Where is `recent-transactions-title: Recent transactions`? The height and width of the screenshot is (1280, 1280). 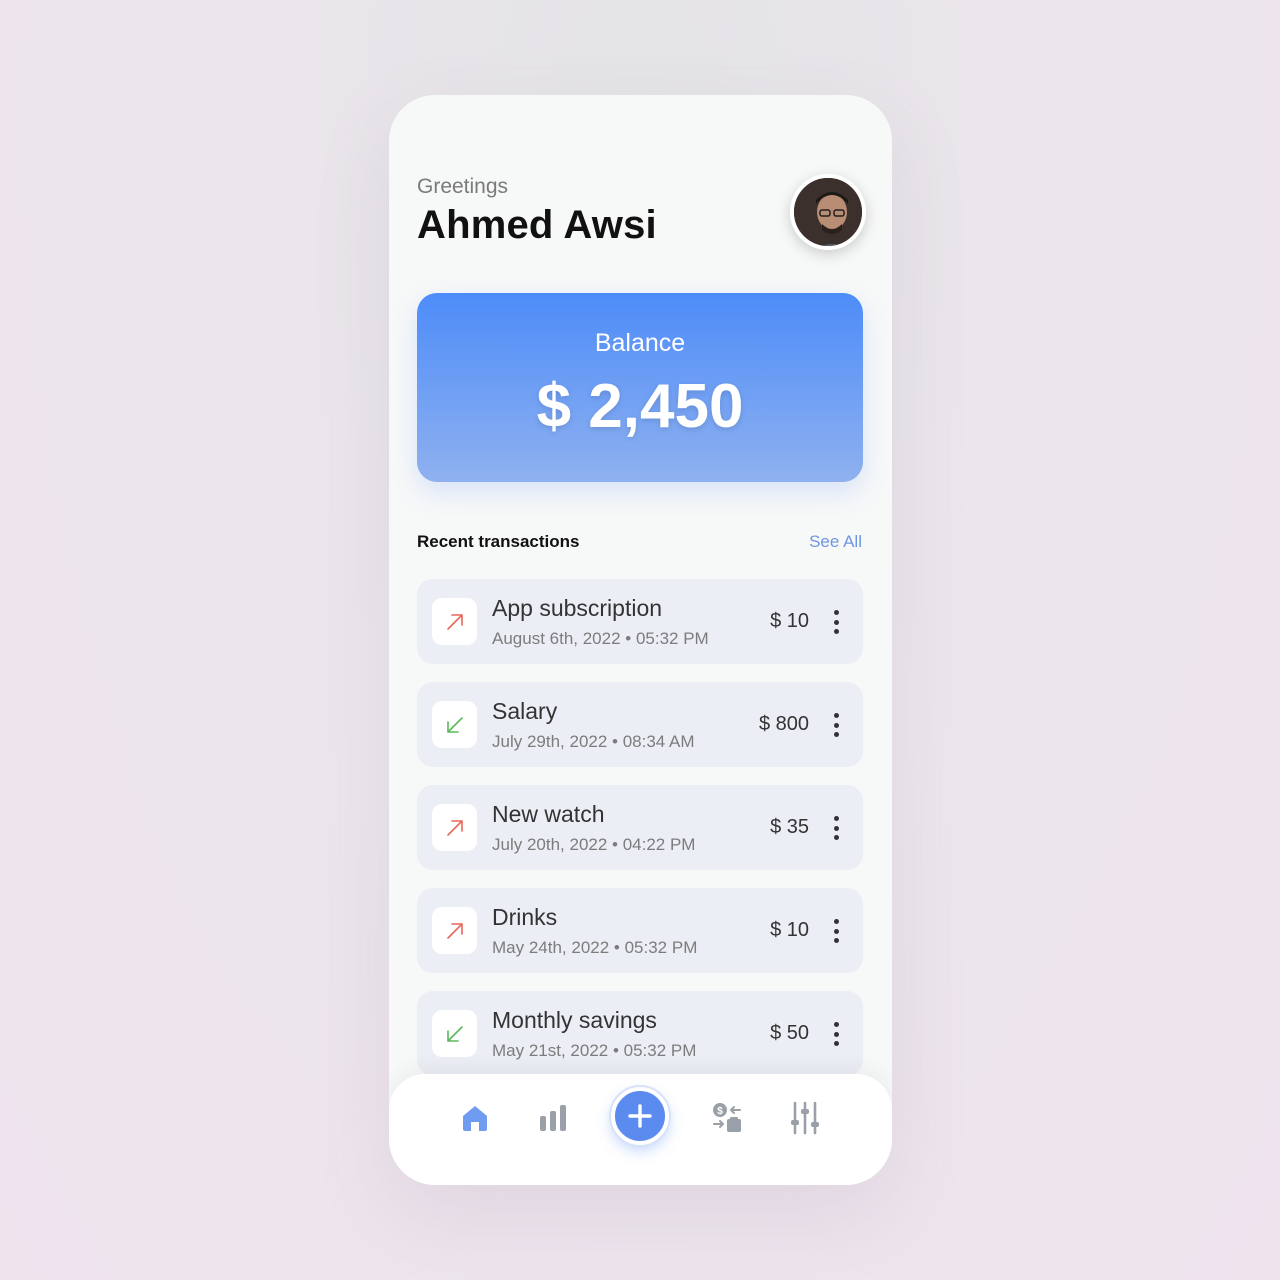 recent-transactions-title: Recent transactions is located at coordinates (498, 541).